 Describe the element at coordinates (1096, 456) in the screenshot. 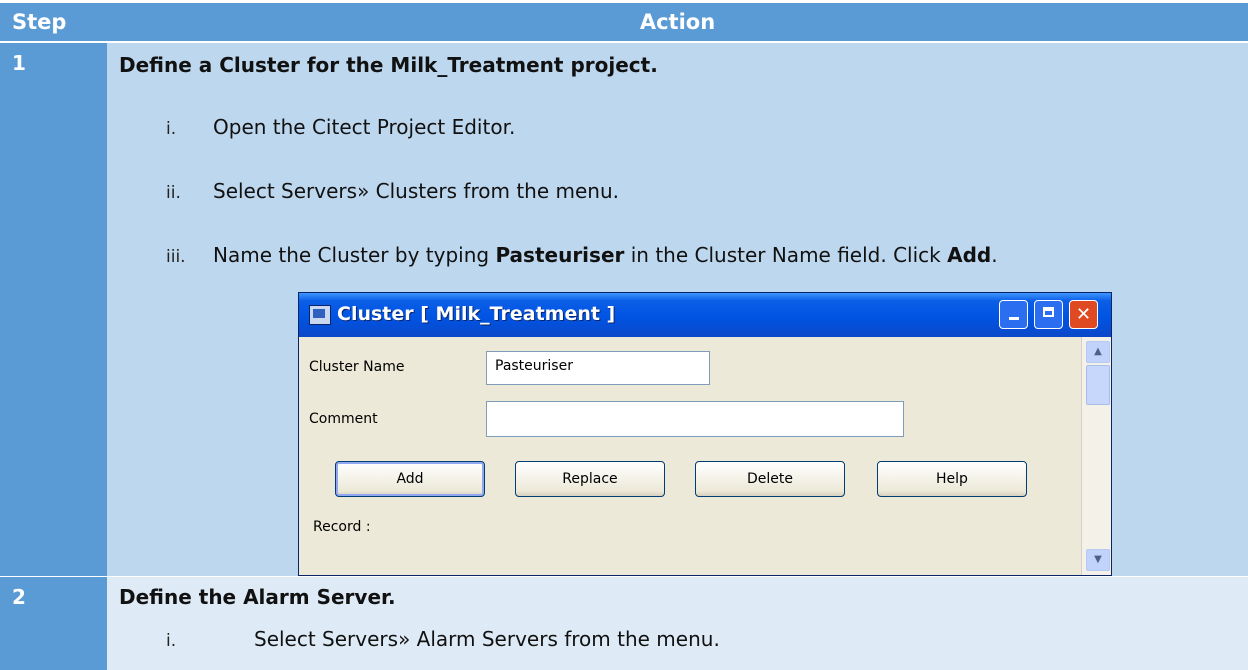

I see `vertical-scrollbar: ▲ ▼` at that location.